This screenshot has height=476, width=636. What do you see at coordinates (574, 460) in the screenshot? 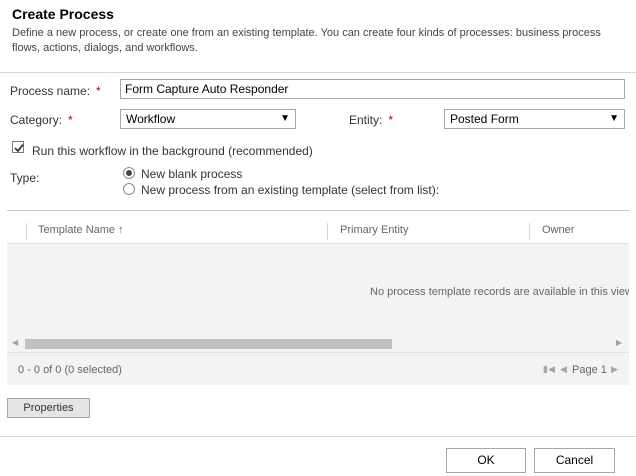
I see `cancel-button: Cancel` at bounding box center [574, 460].